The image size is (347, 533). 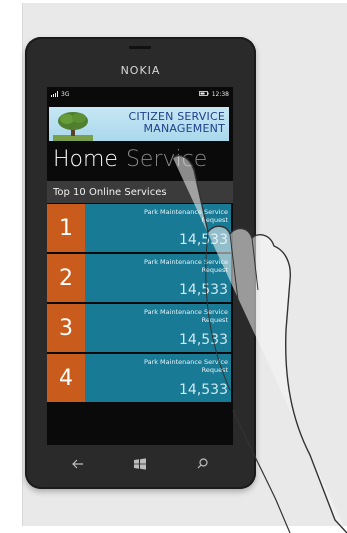 What do you see at coordinates (65, 94) in the screenshot?
I see `network-type: 3G` at bounding box center [65, 94].